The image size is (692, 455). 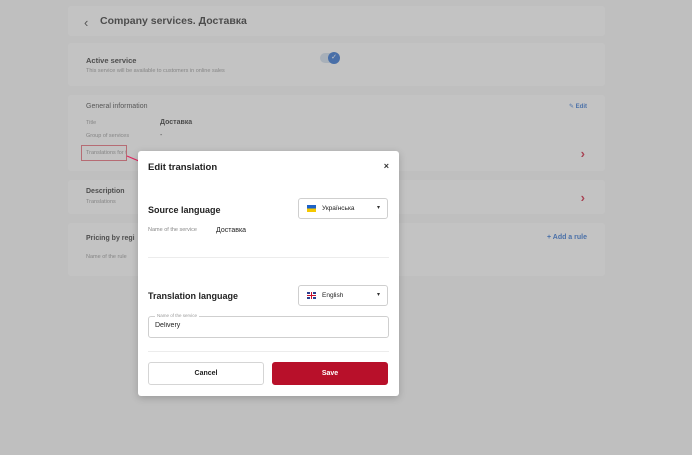 What do you see at coordinates (172, 230) in the screenshot?
I see `source-field-label: Name of the service` at bounding box center [172, 230].